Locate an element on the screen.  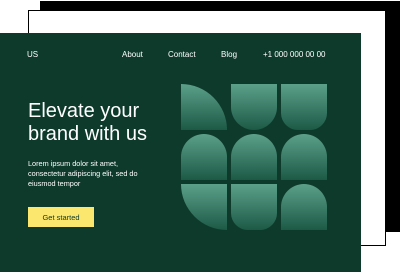
nav-link-about: About is located at coordinates (132, 55).